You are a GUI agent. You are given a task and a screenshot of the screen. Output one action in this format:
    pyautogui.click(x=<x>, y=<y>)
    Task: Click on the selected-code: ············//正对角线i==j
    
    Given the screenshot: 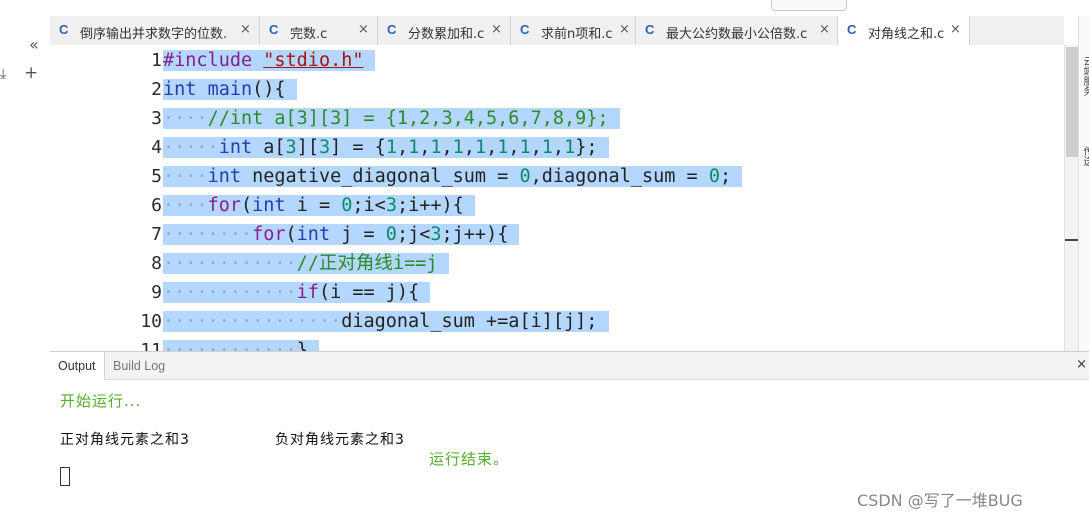 What is the action you would take?
    pyautogui.click(x=306, y=263)
    